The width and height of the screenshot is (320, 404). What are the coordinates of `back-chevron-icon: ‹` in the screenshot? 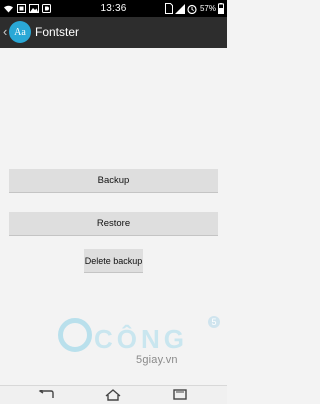 It's located at (5, 32).